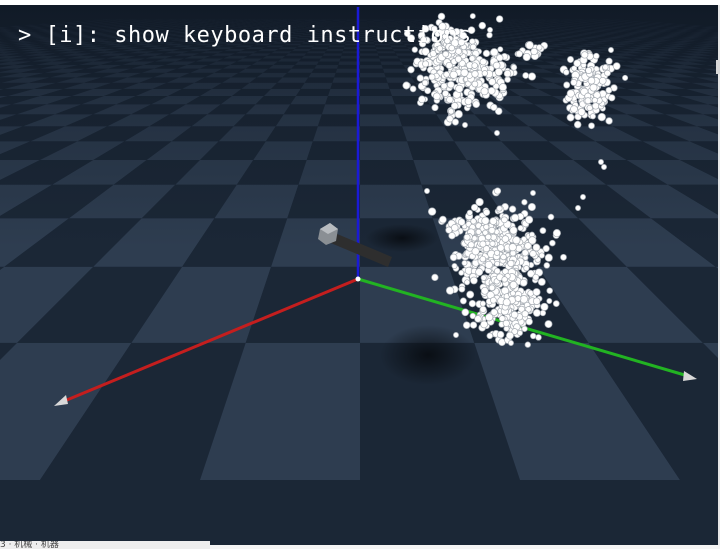 The image size is (720, 549). I want to click on keyboard-hint-text: > [i]: show keyboard instructions, so click(245, 35).